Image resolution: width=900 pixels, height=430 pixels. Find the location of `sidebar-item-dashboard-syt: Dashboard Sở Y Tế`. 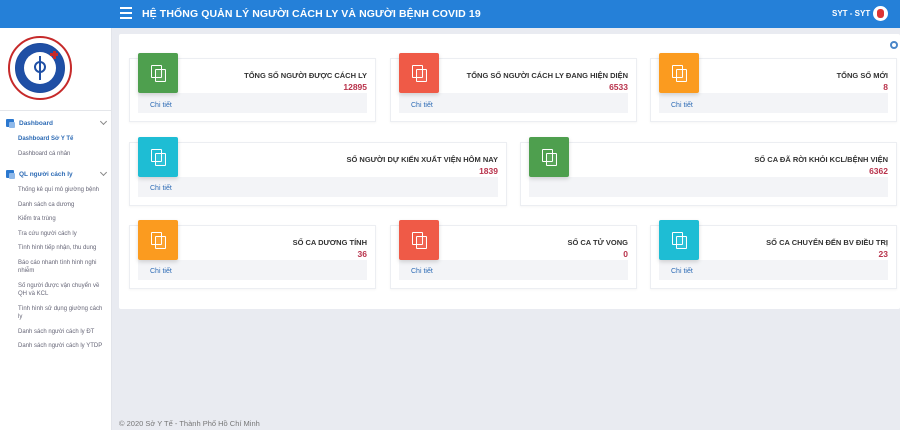

sidebar-item-dashboard-syt: Dashboard Sở Y Tế is located at coordinates (55, 139).